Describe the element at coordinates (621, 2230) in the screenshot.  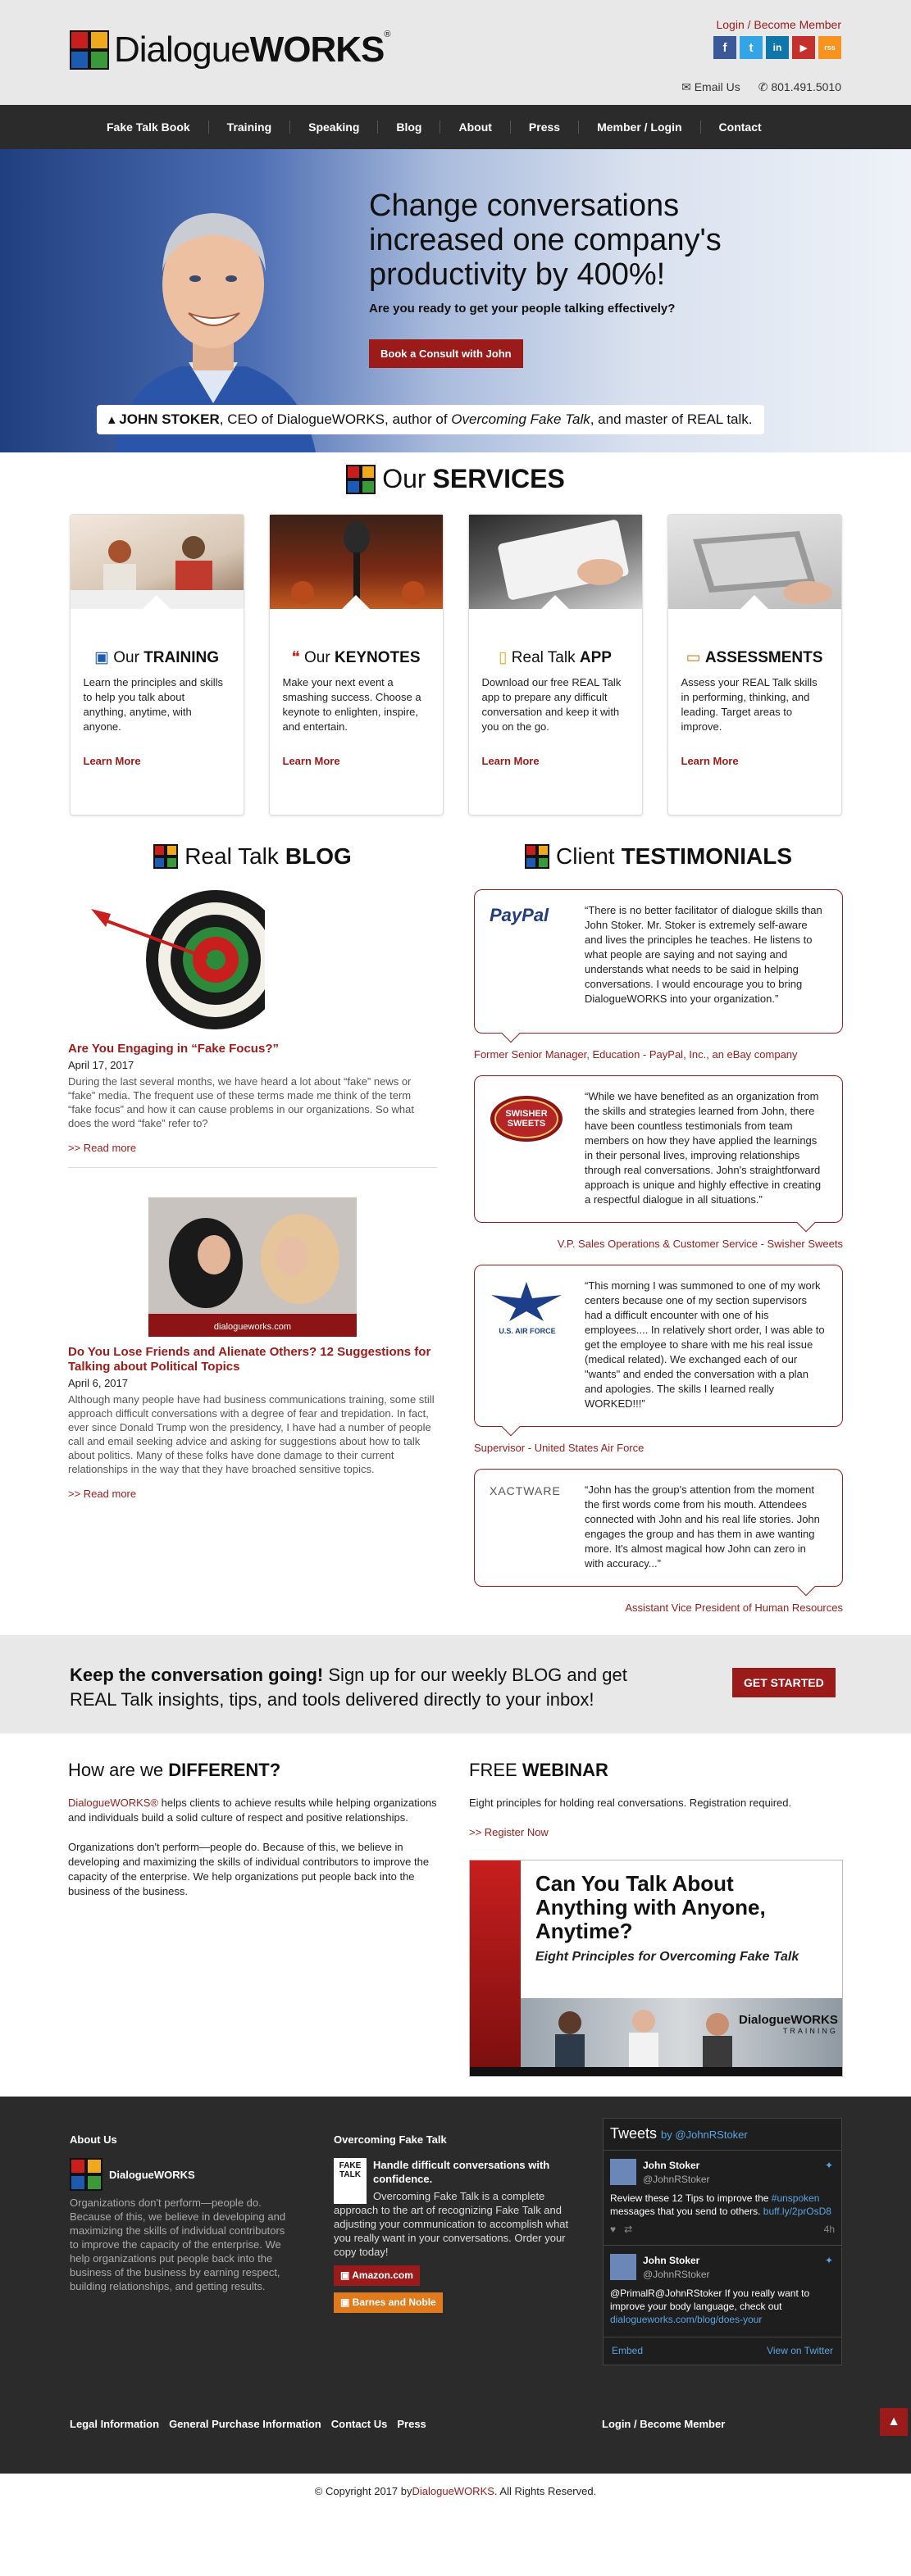
I see `heart-icon: ♥ ⇄` at that location.